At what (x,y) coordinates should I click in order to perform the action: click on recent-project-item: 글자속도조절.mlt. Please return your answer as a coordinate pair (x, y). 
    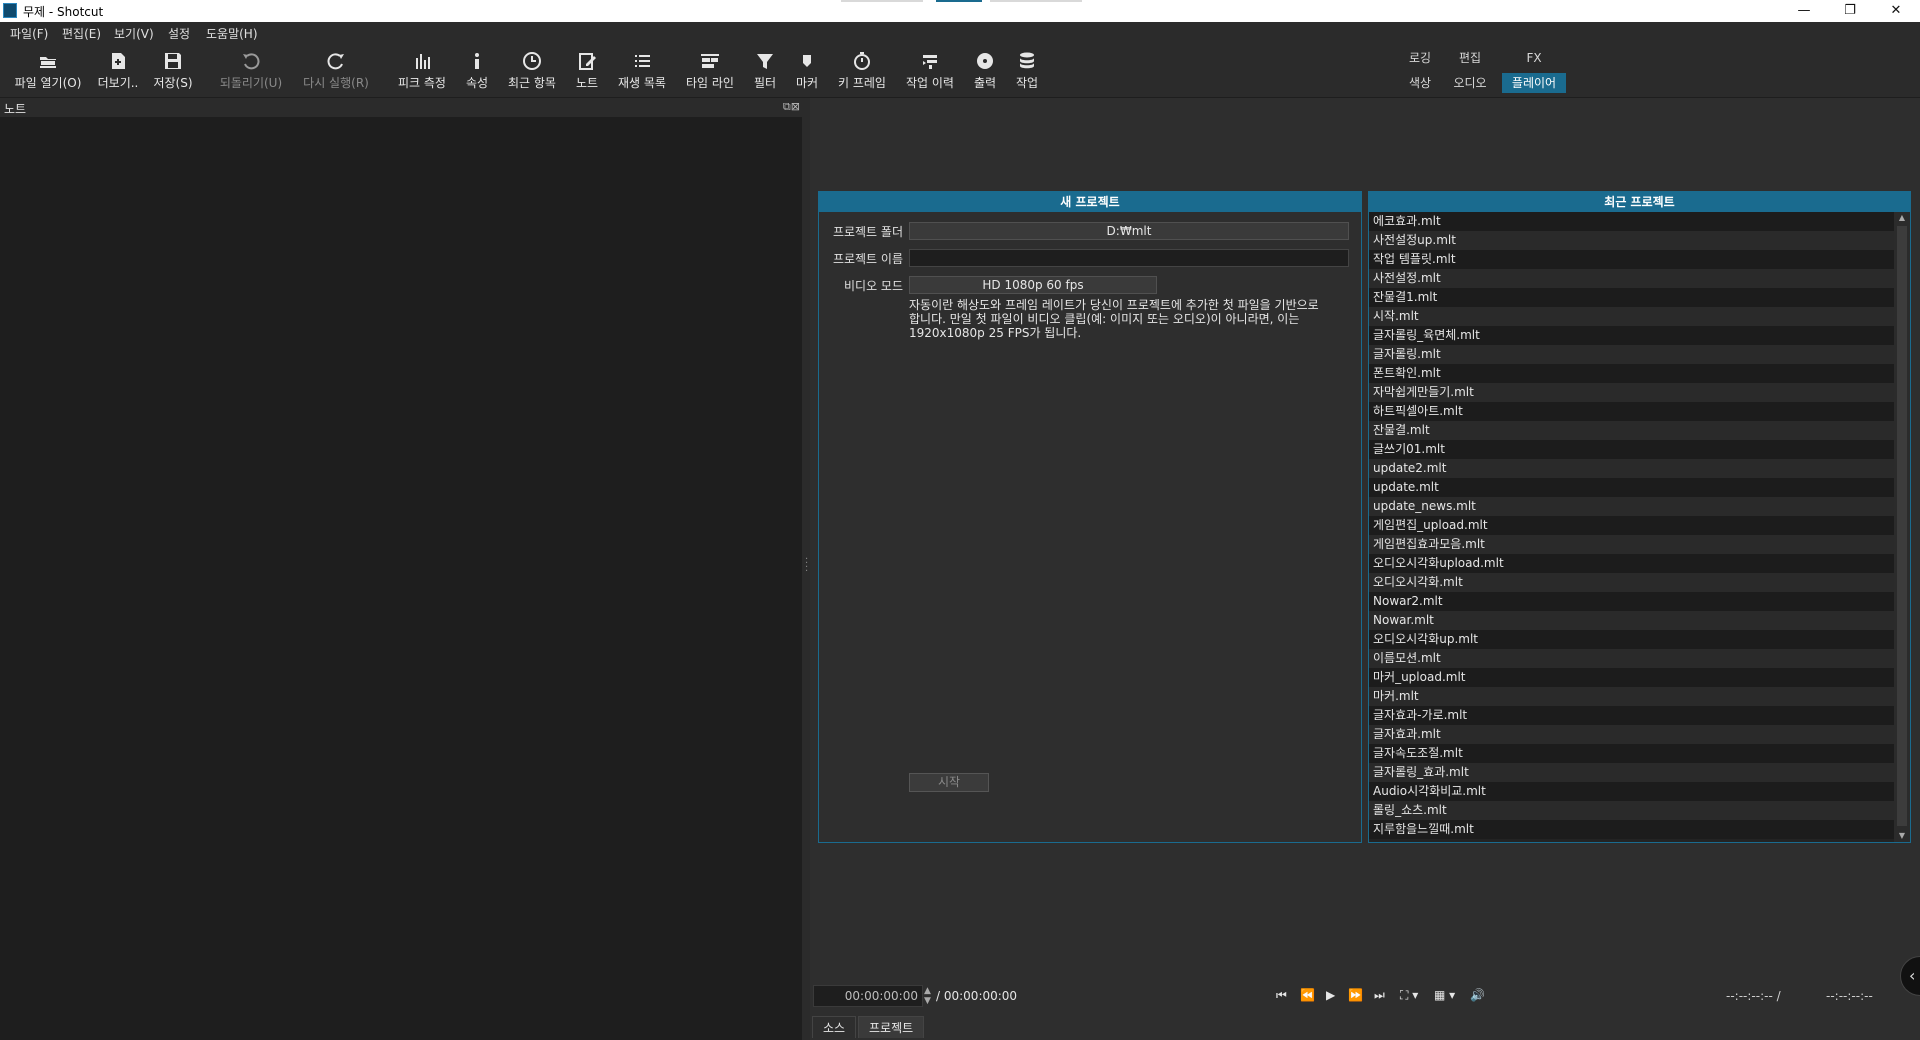
    Looking at the image, I should click on (1631, 753).